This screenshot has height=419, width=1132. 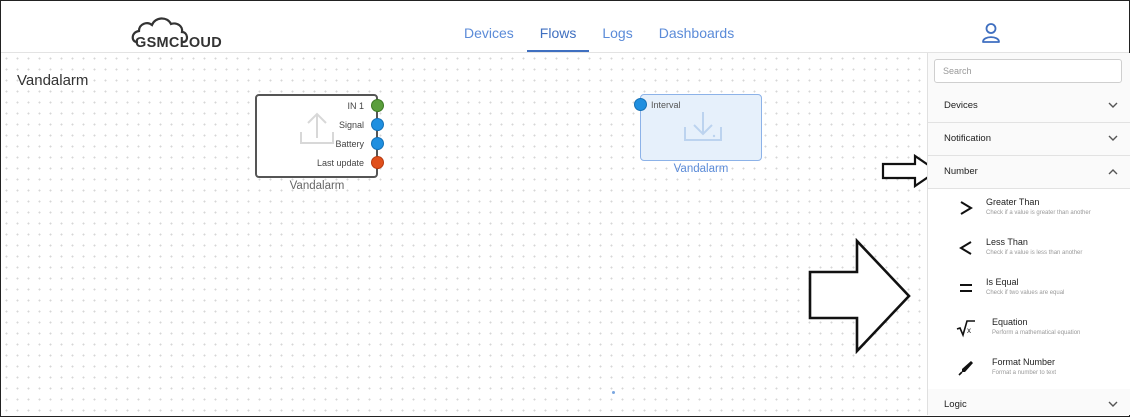 I want to click on item-title: Greater Than, so click(x=1013, y=202).